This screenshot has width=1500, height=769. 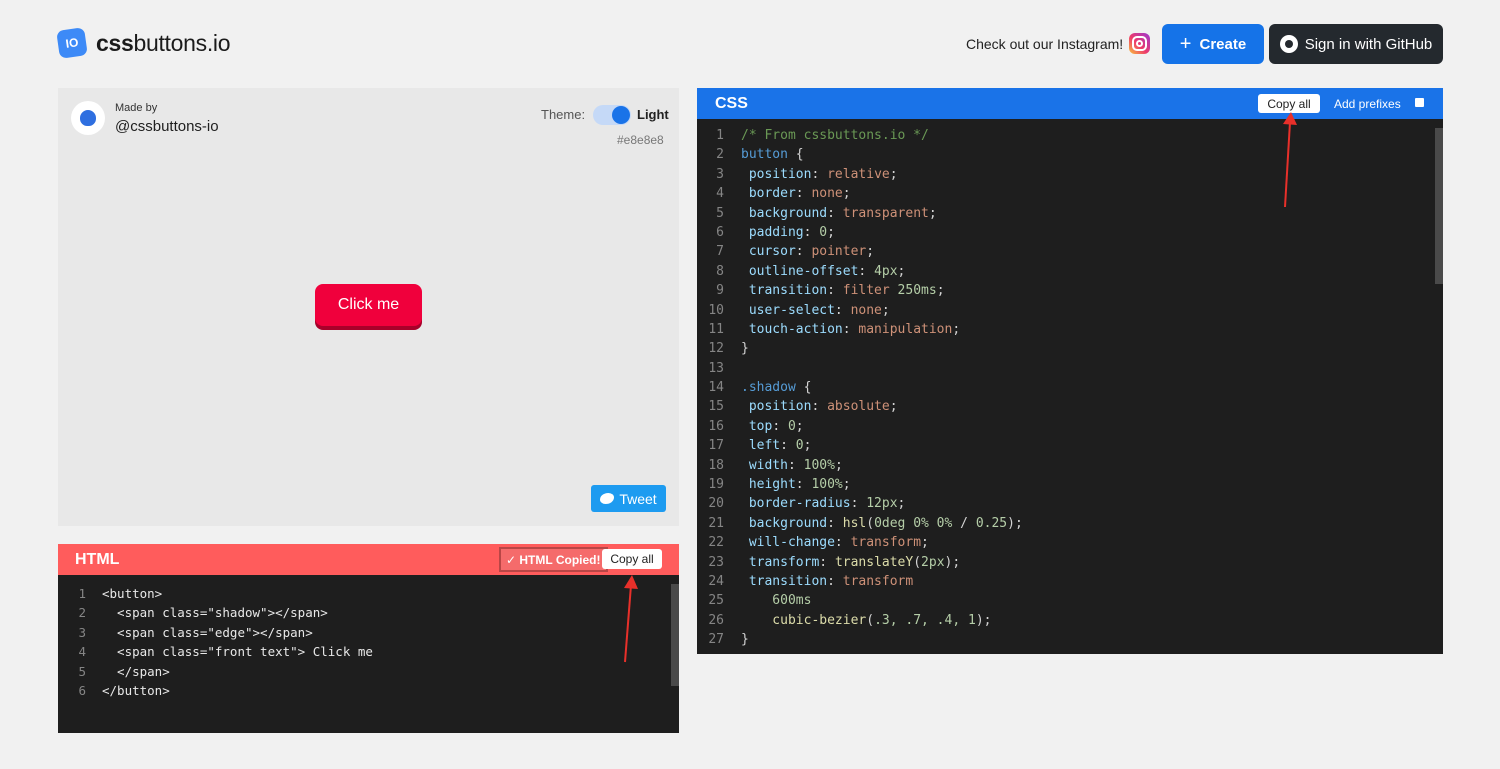 What do you see at coordinates (1288, 44) in the screenshot?
I see `github-icon` at bounding box center [1288, 44].